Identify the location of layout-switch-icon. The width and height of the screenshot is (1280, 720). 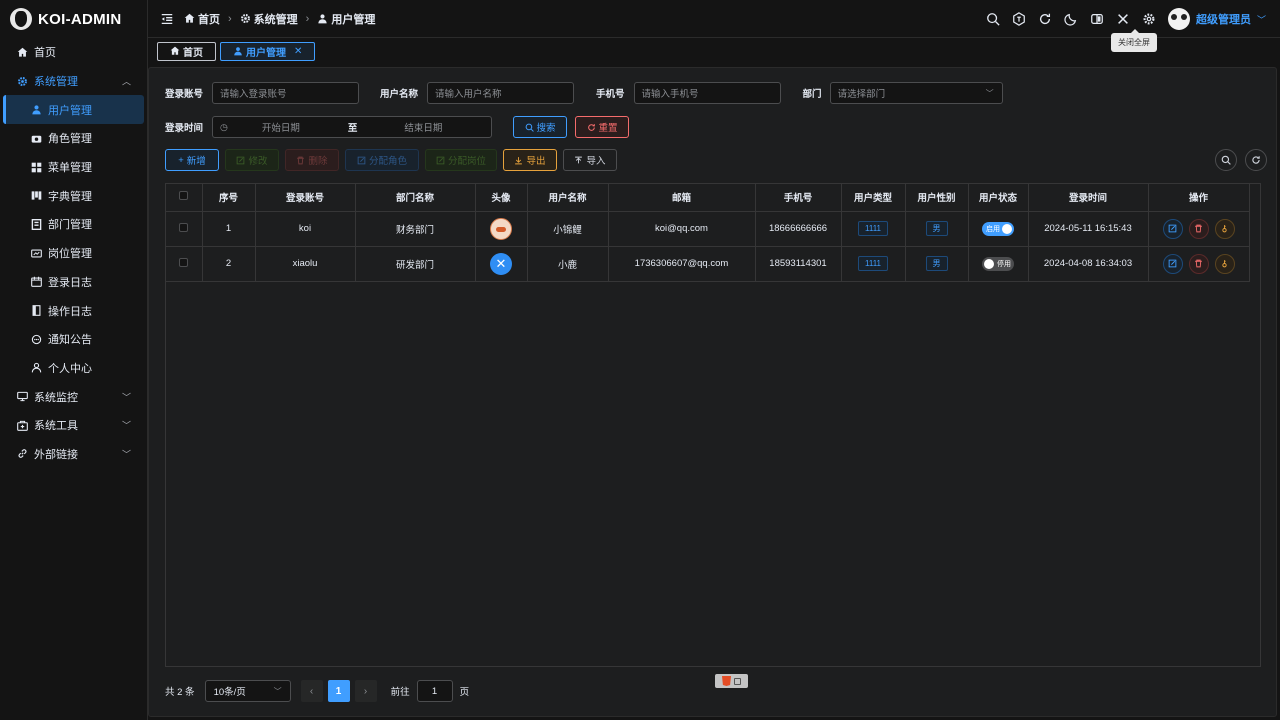
(1097, 19).